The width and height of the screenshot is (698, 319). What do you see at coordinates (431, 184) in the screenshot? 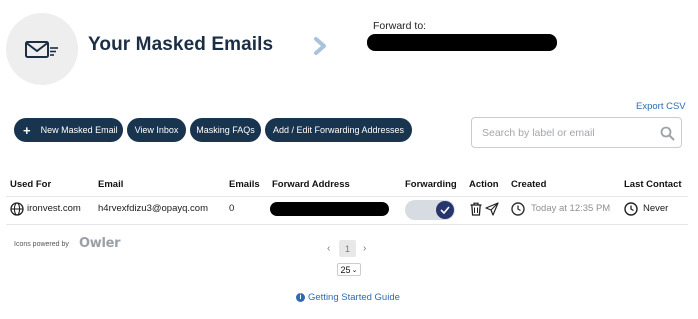
I see `column-header-forwarding: Forwarding` at bounding box center [431, 184].